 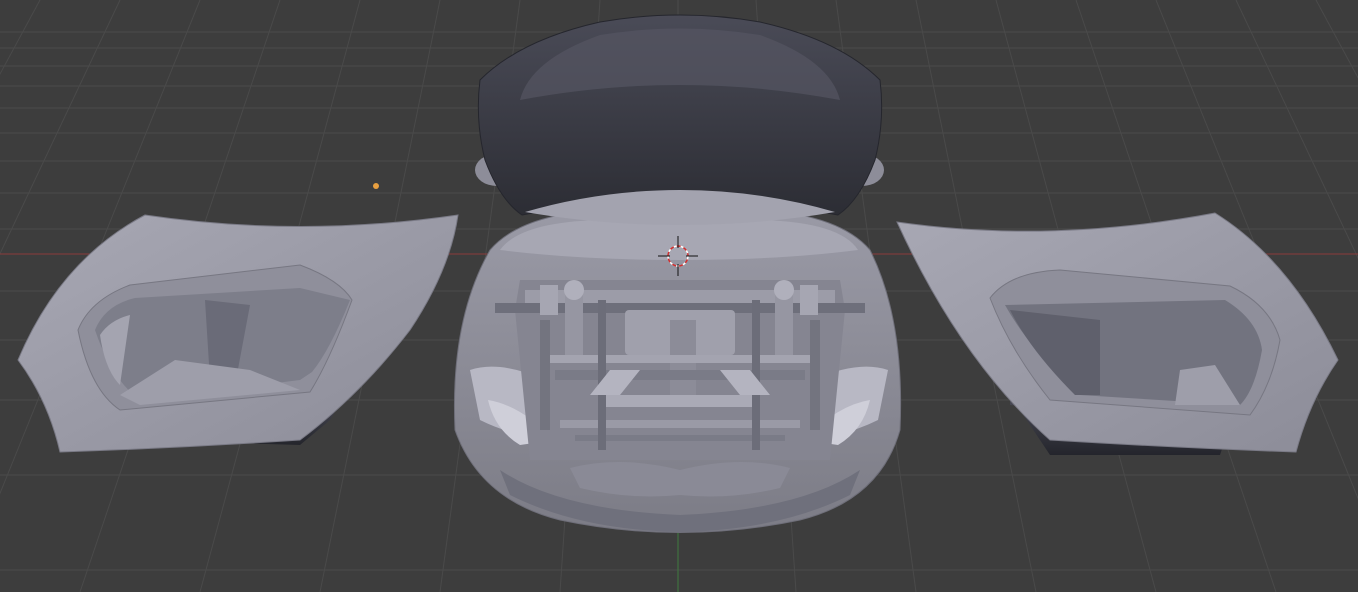 I want to click on light-source-icon, so click(x=376, y=186).